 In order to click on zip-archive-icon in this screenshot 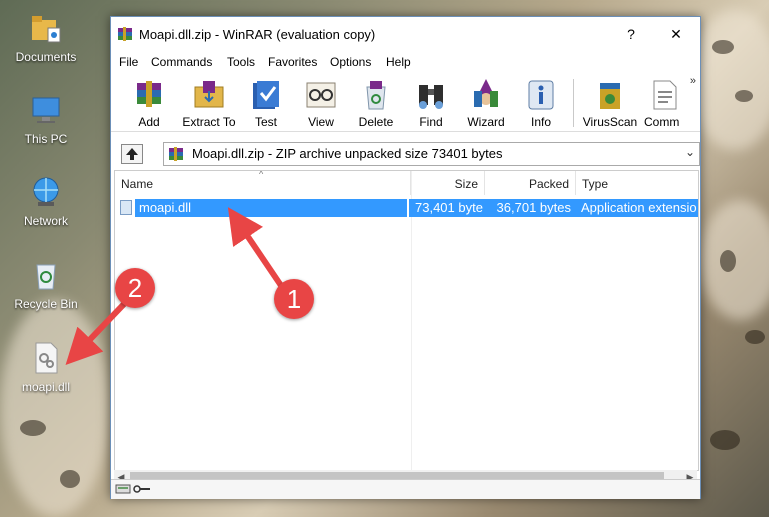, I will do `click(176, 154)`.